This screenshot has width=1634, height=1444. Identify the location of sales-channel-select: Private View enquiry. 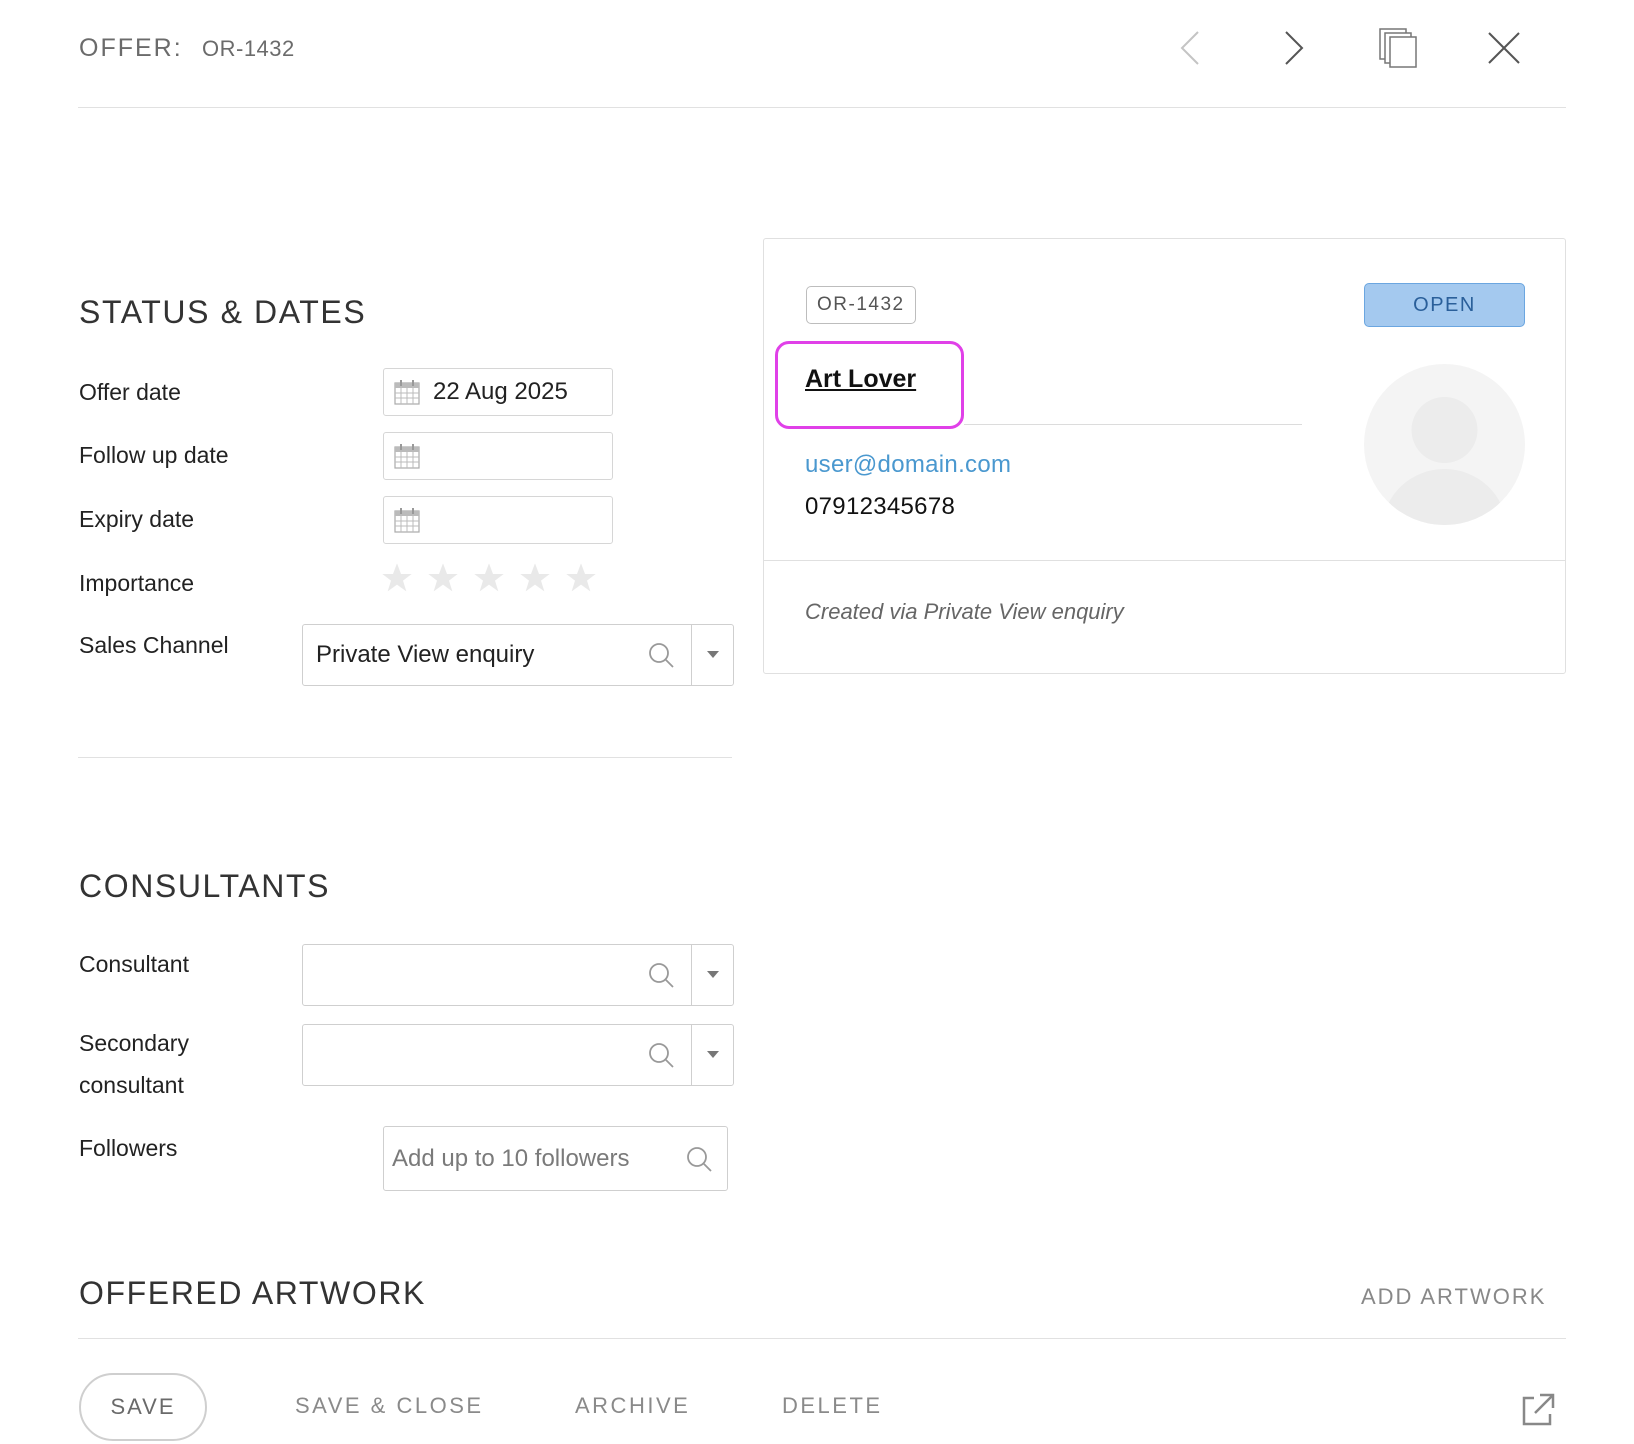
(518, 655).